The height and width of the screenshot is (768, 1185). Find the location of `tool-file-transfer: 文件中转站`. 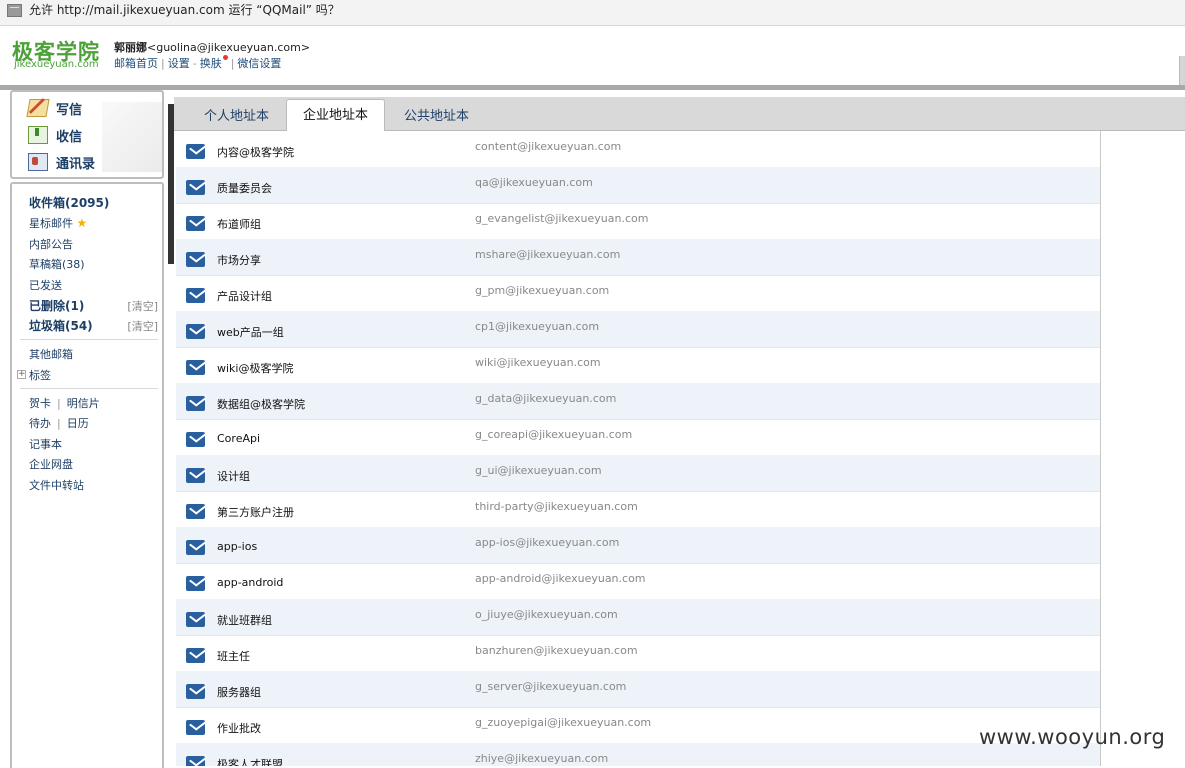

tool-file-transfer: 文件中转站 is located at coordinates (56, 485).